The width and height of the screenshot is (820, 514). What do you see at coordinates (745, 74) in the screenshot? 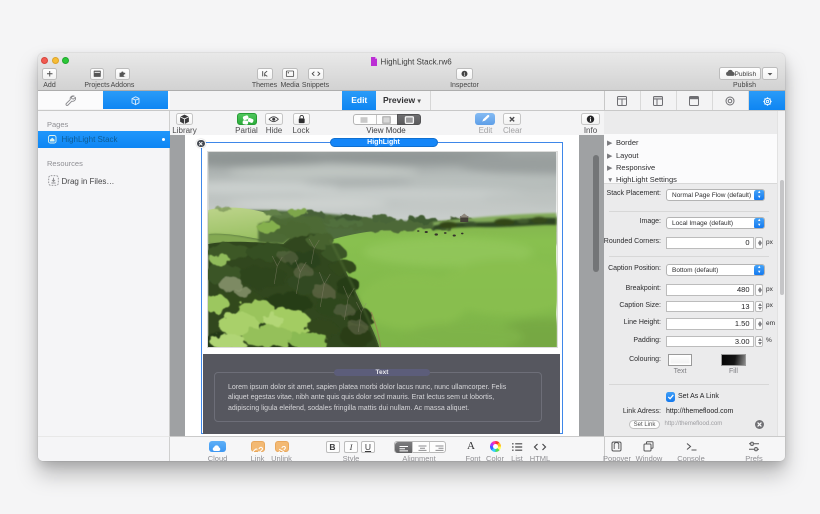
I see `svg-text: Publish` at bounding box center [745, 74].